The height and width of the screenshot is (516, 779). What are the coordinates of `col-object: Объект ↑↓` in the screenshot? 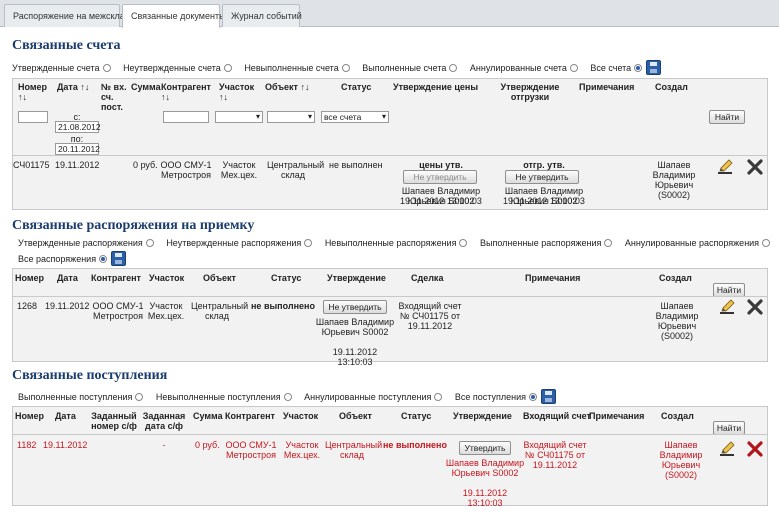 It's located at (287, 87).